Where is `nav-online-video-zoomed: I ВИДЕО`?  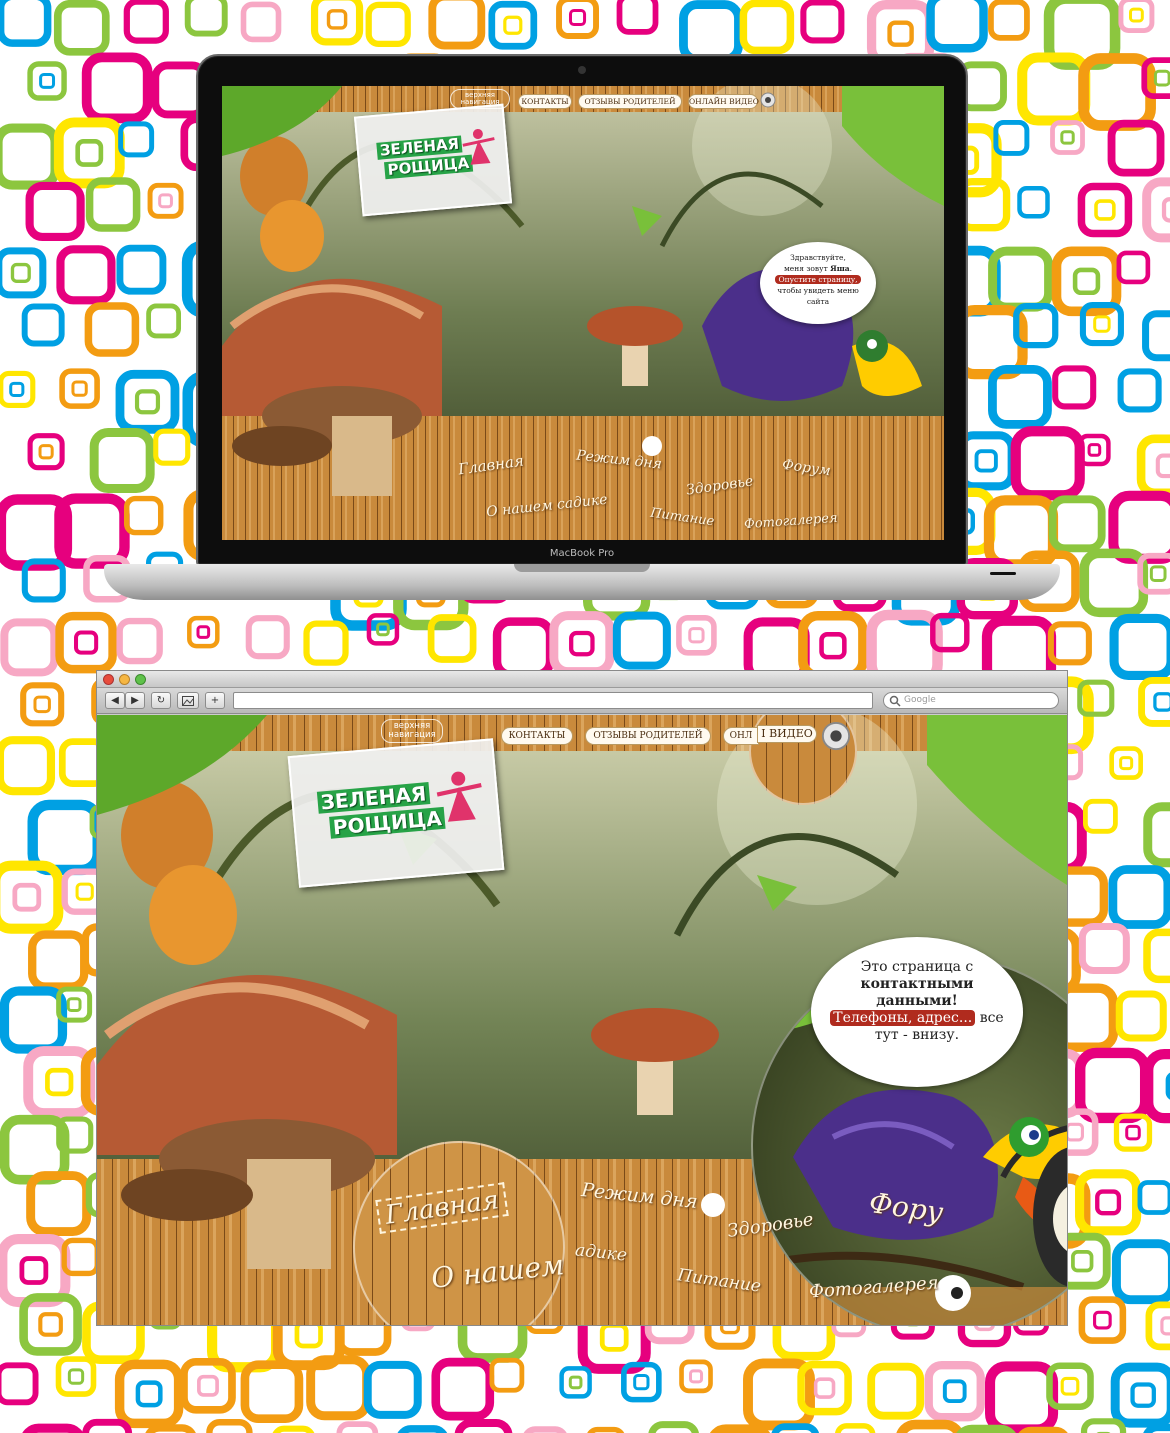
nav-online-video-zoomed: I ВИДЕО is located at coordinates (787, 734).